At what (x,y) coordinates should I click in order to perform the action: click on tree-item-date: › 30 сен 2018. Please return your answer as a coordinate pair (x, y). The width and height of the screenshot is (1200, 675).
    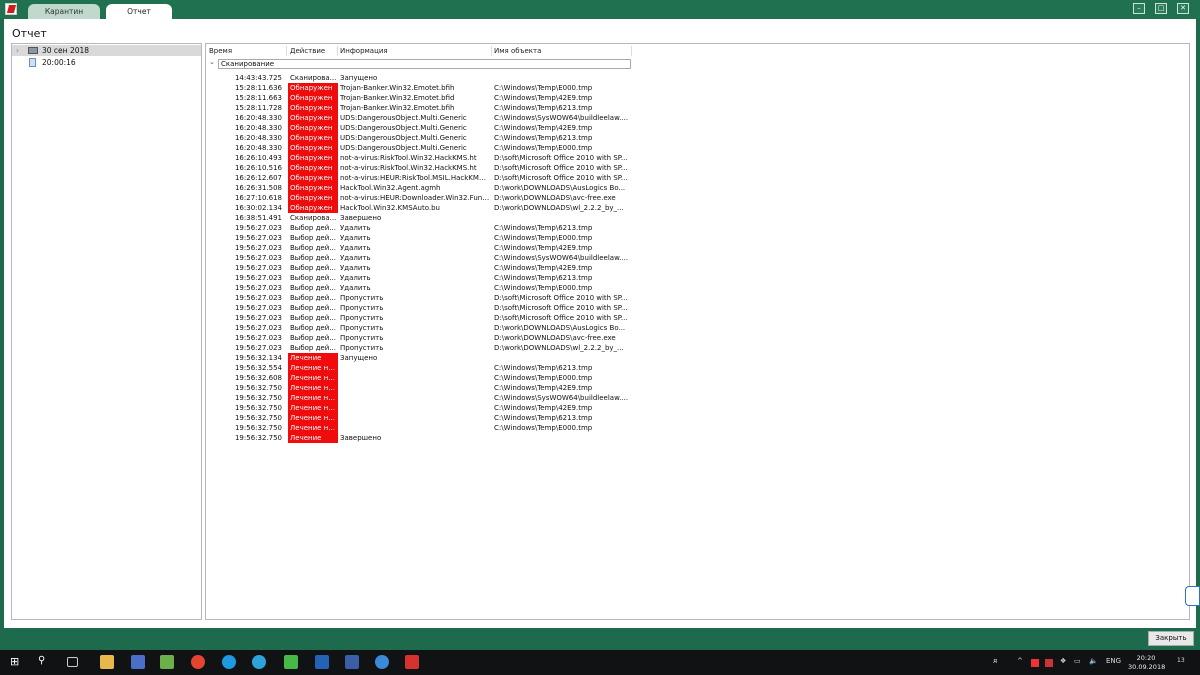
    Looking at the image, I should click on (106, 50).